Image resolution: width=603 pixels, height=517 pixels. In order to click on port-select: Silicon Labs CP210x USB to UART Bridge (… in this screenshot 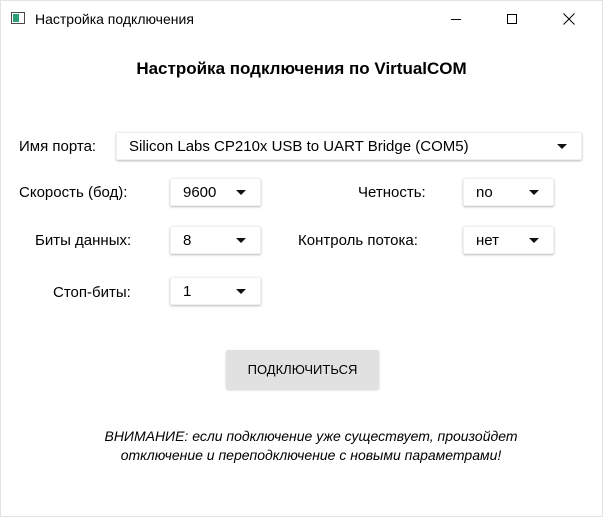, I will do `click(349, 146)`.